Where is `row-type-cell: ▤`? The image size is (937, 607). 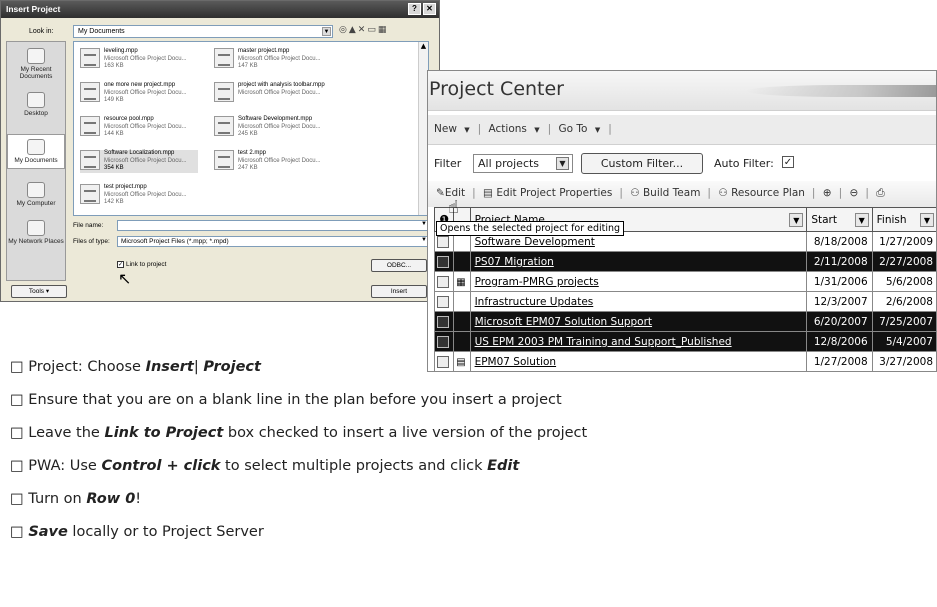
row-type-cell: ▤ is located at coordinates (462, 361).